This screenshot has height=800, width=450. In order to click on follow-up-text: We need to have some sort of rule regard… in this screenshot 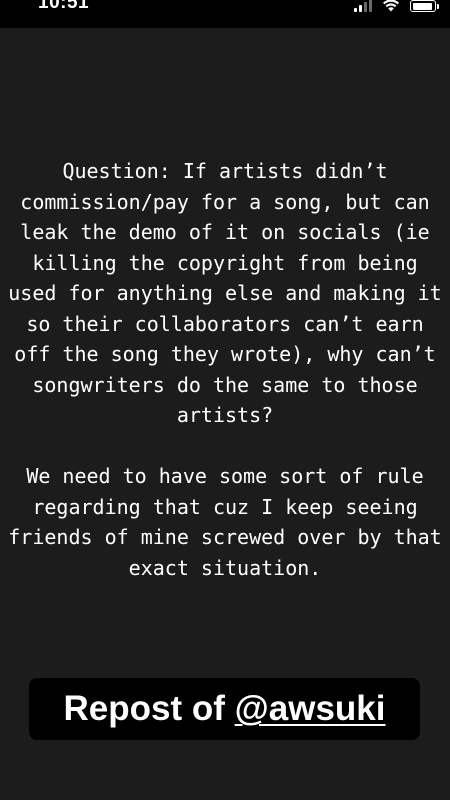, I will do `click(225, 522)`.